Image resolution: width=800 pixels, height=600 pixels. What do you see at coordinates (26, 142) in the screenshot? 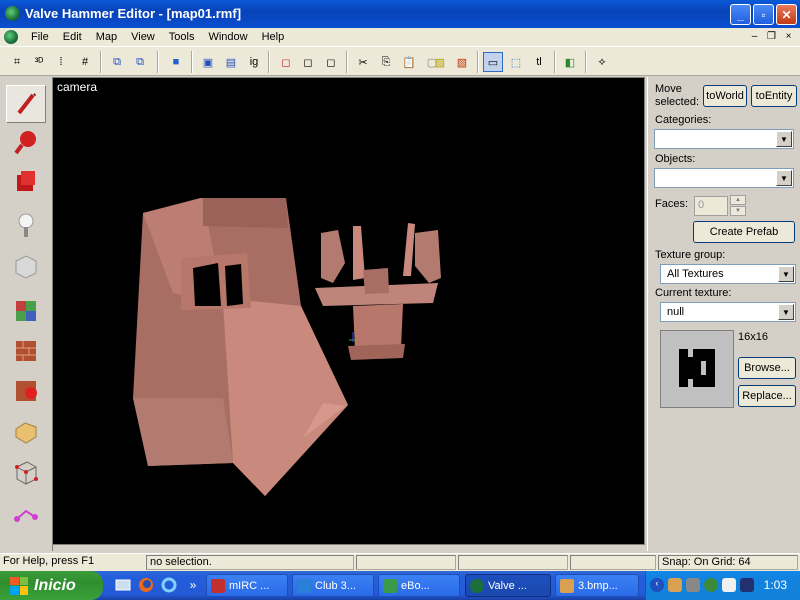
I see `magnify-tool-icon` at bounding box center [26, 142].